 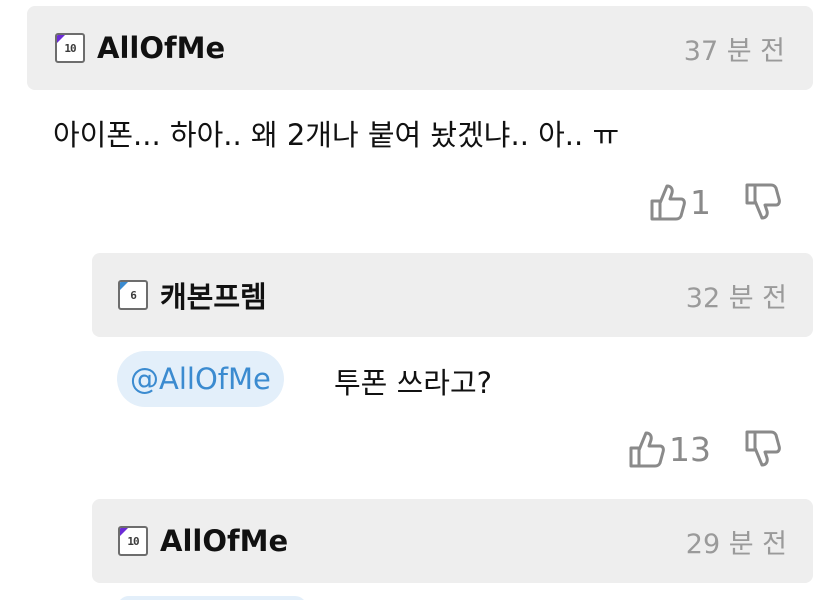 I want to click on mention-tag: @AllOfMe, so click(x=200, y=379).